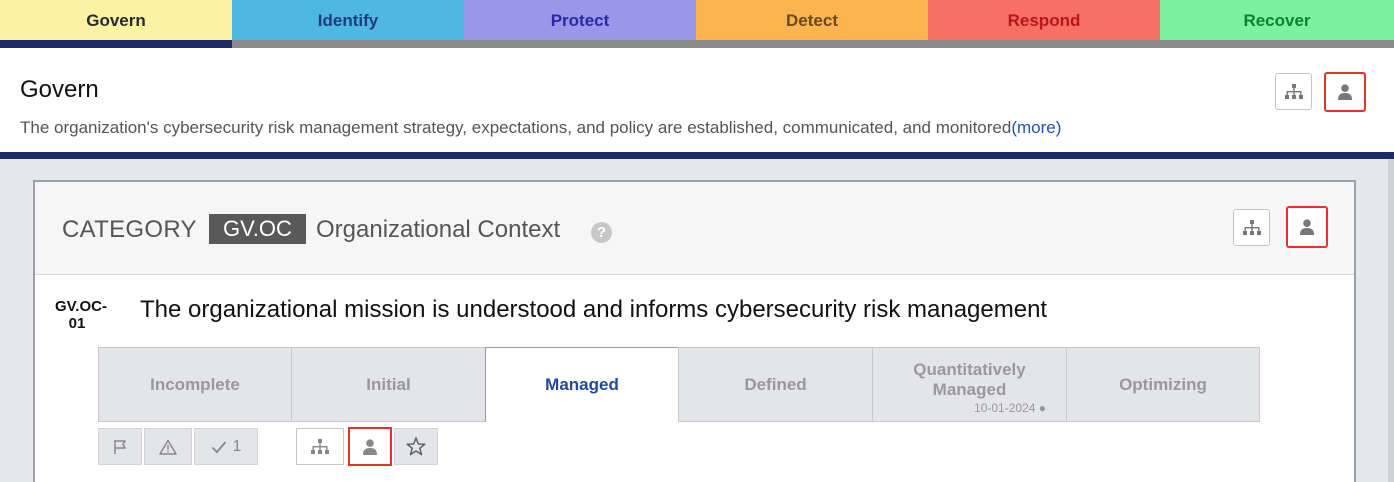 This screenshot has width=1394, height=482. I want to click on tab-label: Govern, so click(116, 20).